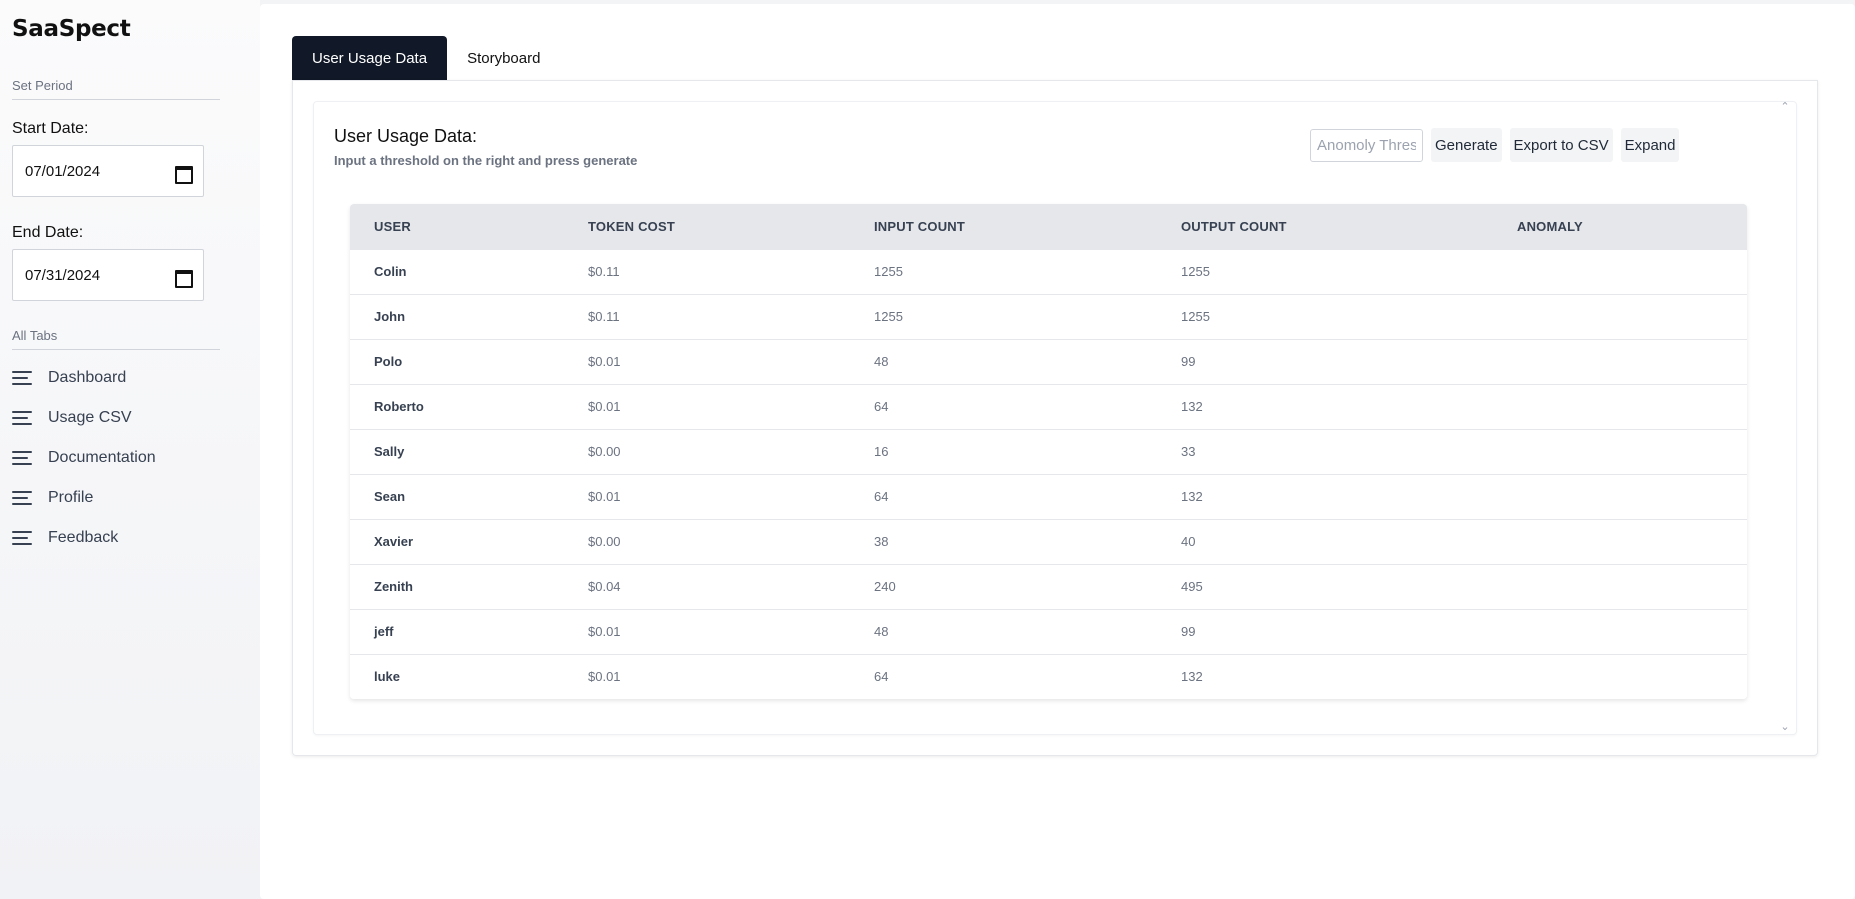 The height and width of the screenshot is (899, 1855). I want to click on cell-user: Xavier, so click(394, 541).